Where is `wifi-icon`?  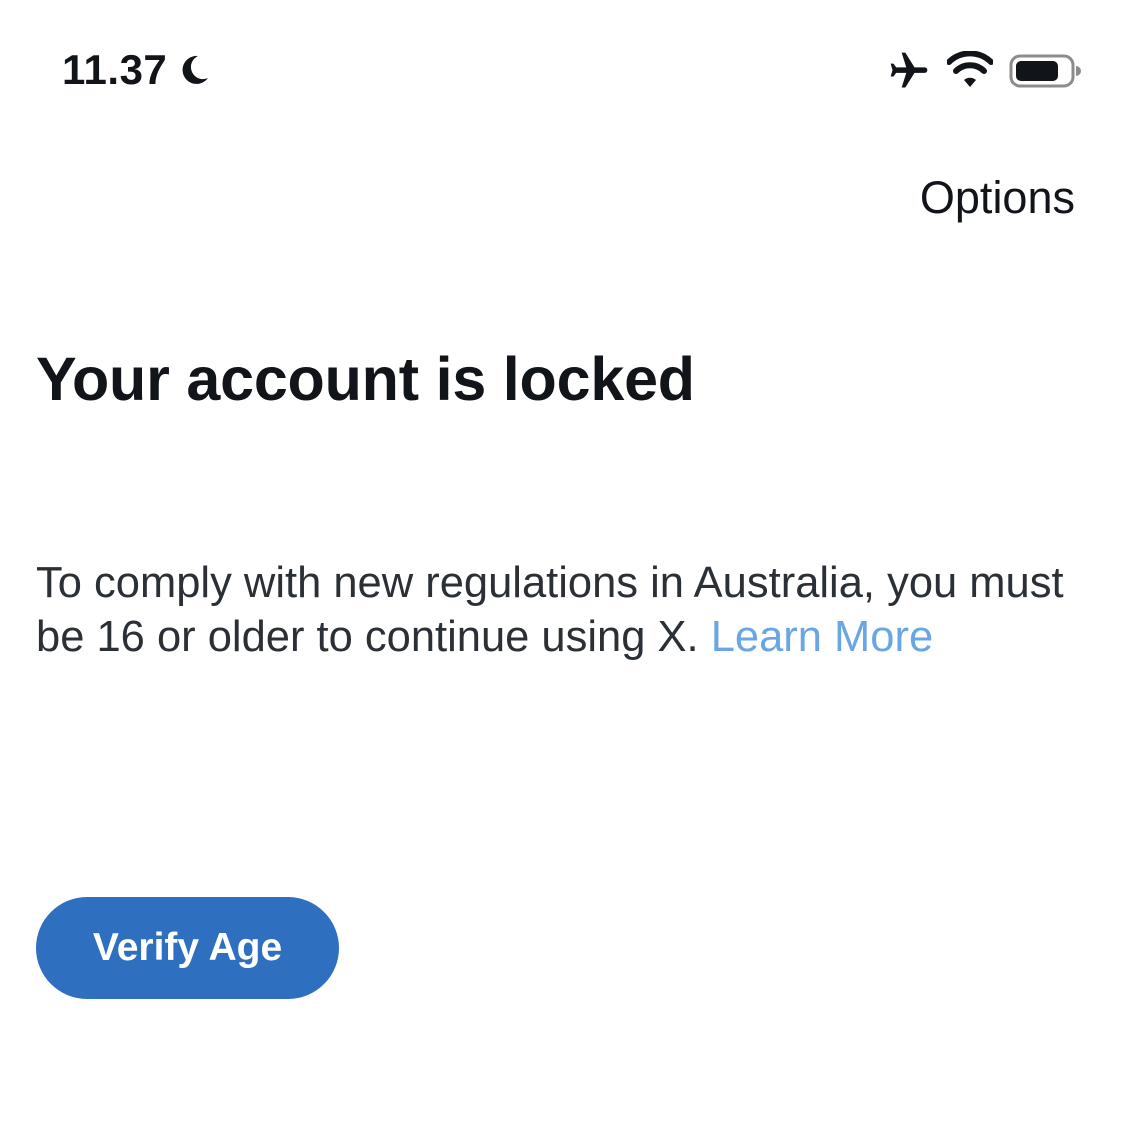 wifi-icon is located at coordinates (970, 70).